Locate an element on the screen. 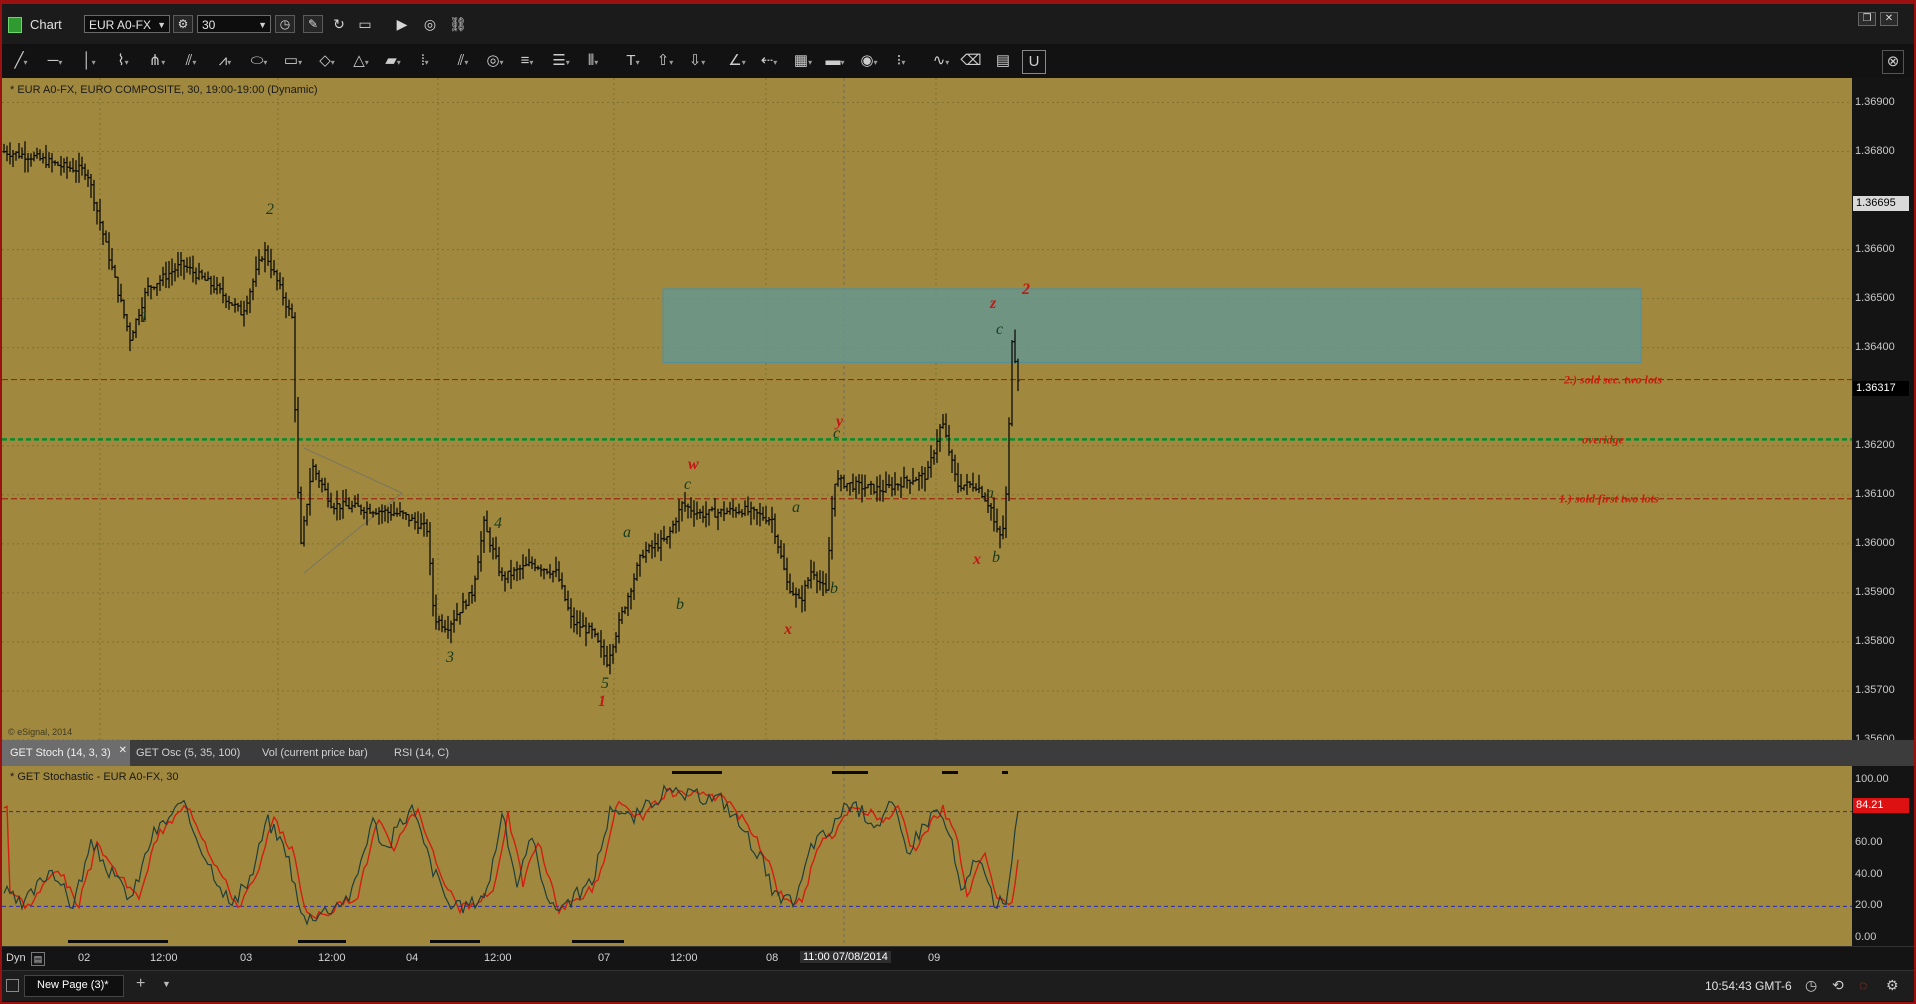 The image size is (1916, 1004). overbought-bar is located at coordinates (697, 772).